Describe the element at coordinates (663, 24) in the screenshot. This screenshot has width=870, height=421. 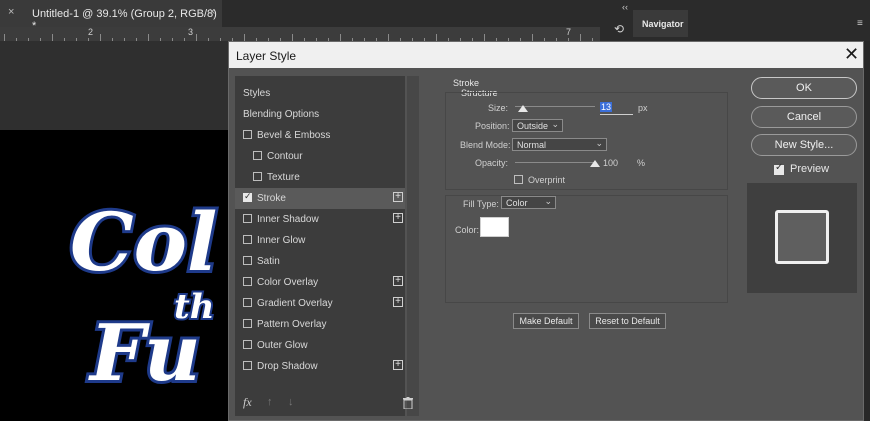
I see `tab-navigator-label: Navigator` at that location.